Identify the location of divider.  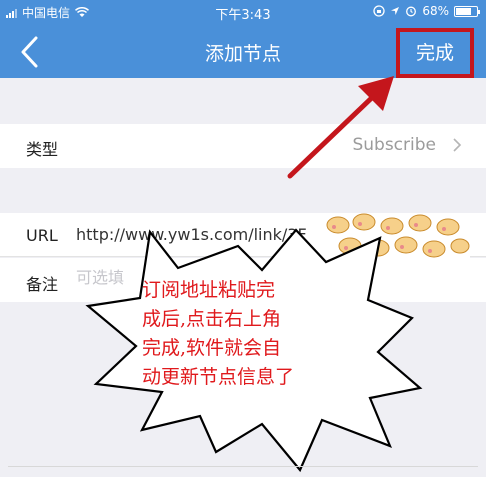
(243, 466).